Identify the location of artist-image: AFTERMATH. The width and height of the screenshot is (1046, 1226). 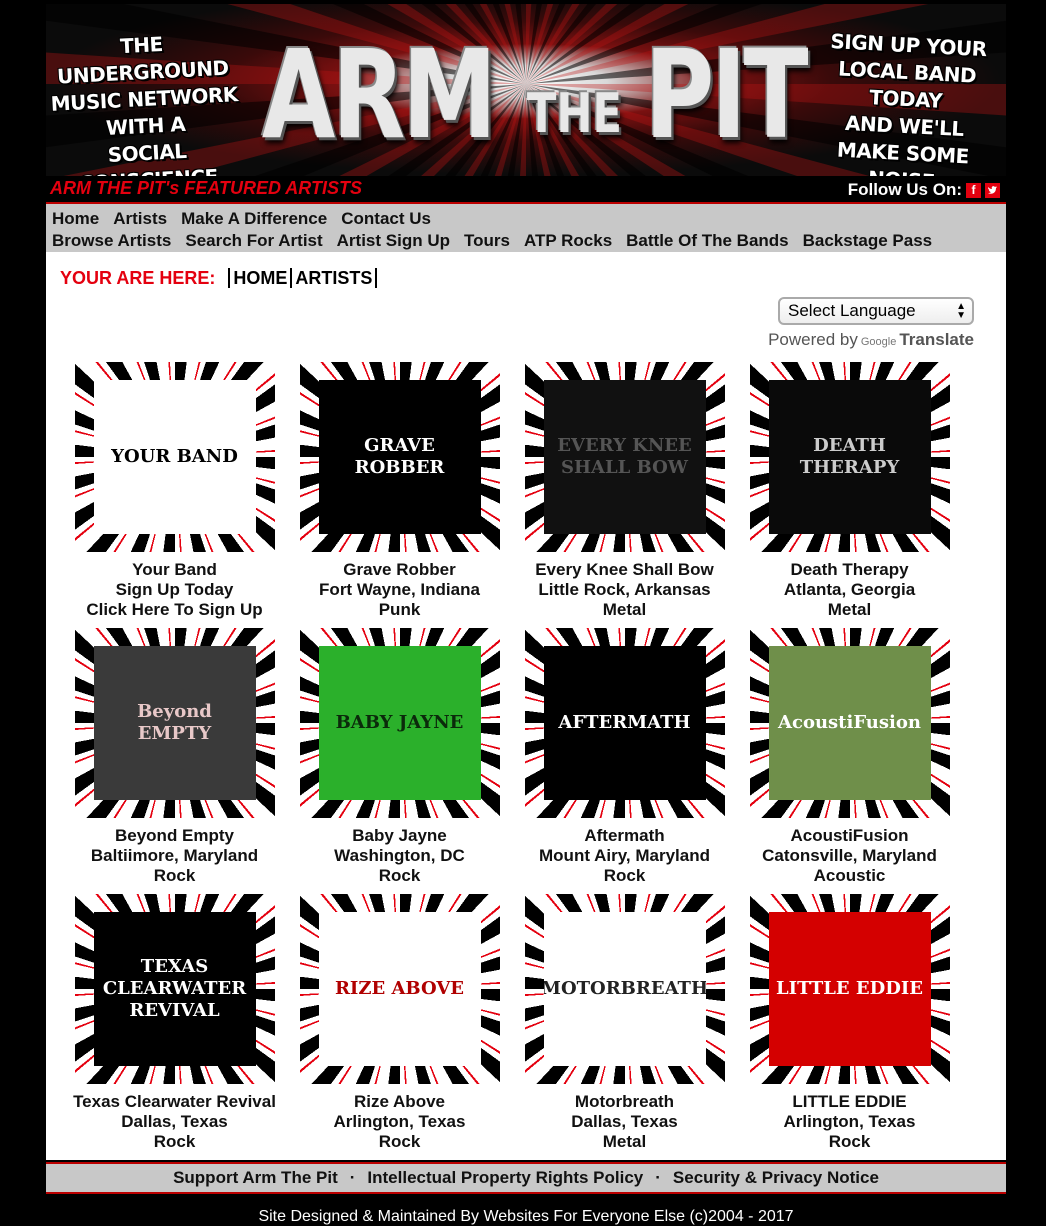
(624, 723).